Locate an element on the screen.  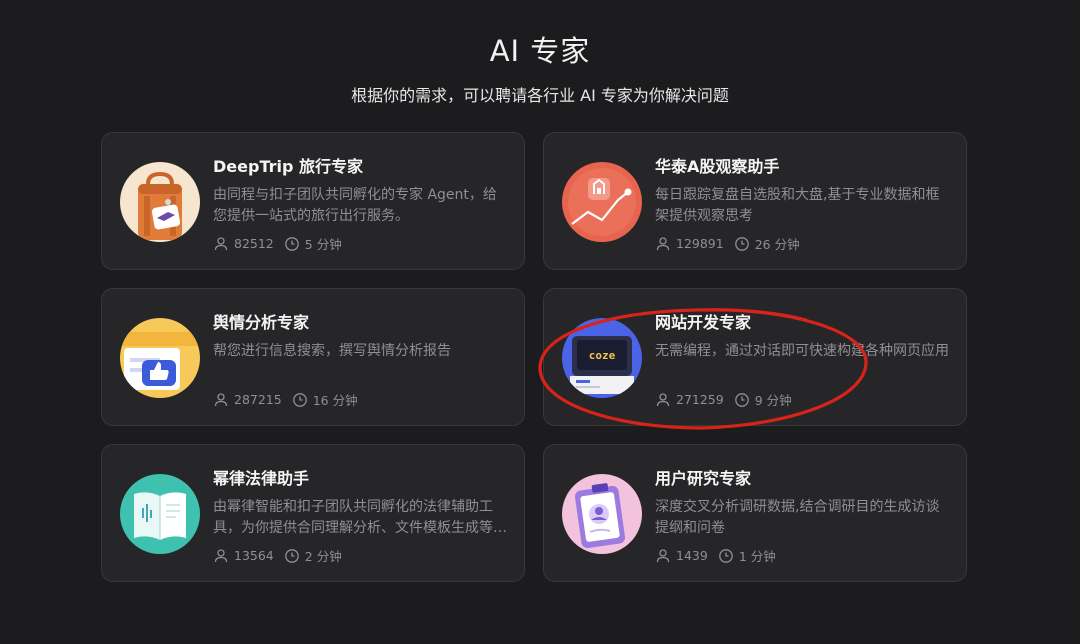
coze-text: coze is located at coordinates (602, 355).